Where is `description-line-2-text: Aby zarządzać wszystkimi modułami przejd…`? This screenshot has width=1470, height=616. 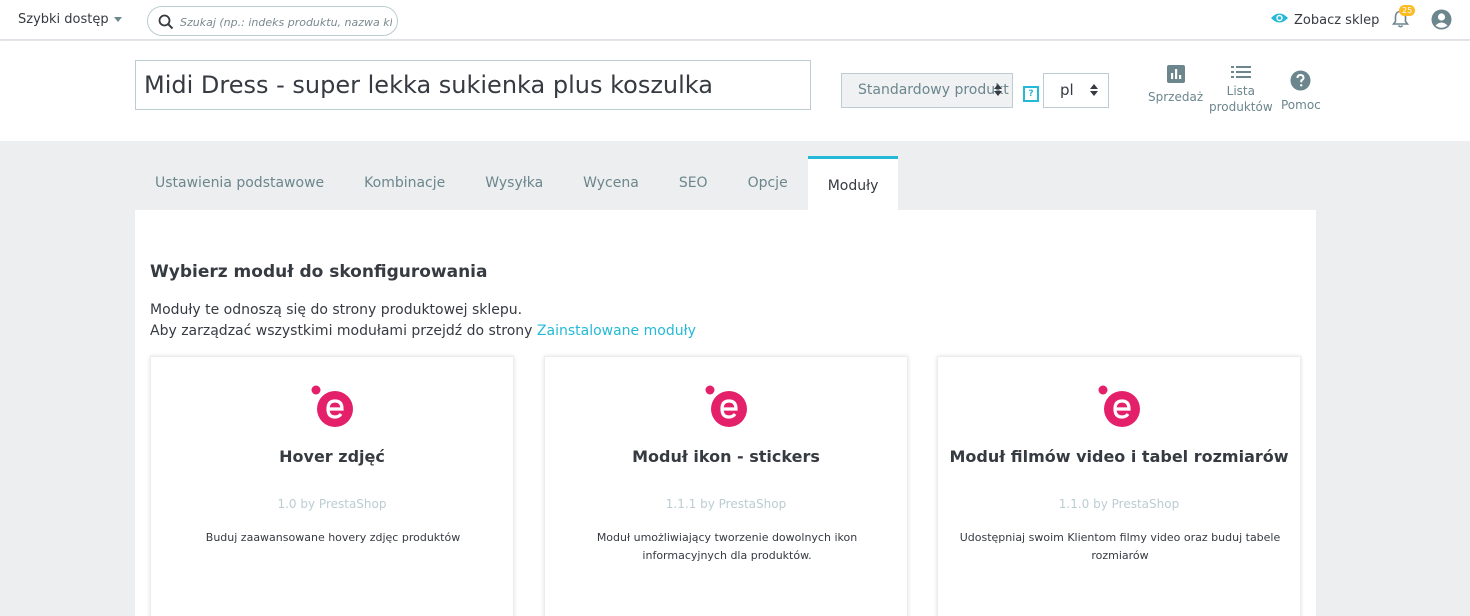 description-line-2-text: Aby zarządzać wszystkimi modułami przejd… is located at coordinates (341, 331).